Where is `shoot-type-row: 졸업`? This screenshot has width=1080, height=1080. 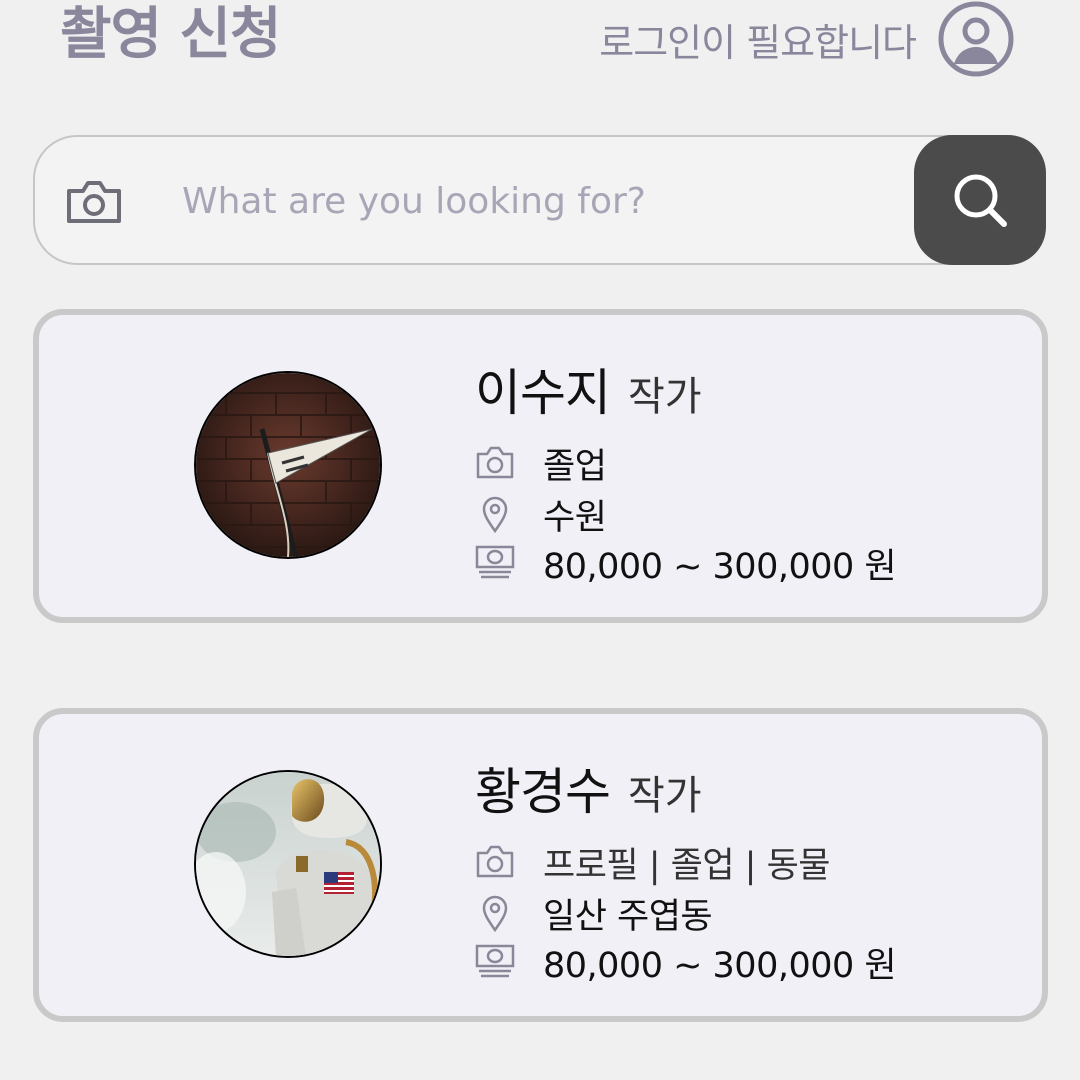
shoot-type-row: 졸업 is located at coordinates (541, 463).